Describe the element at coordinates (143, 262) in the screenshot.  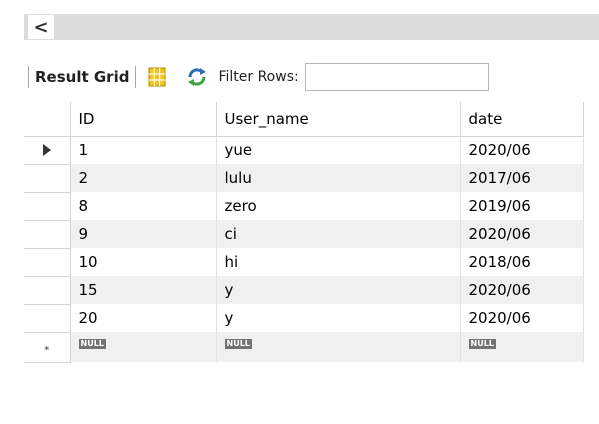
I see `cell-id: 10` at that location.